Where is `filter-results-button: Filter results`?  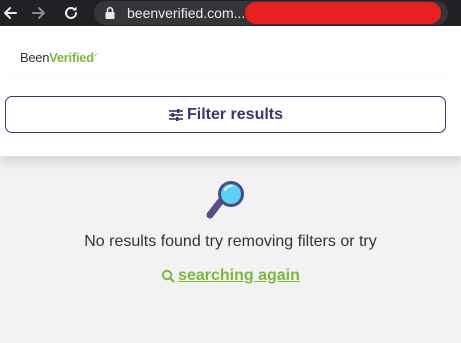
filter-results-button: Filter results is located at coordinates (225, 114).